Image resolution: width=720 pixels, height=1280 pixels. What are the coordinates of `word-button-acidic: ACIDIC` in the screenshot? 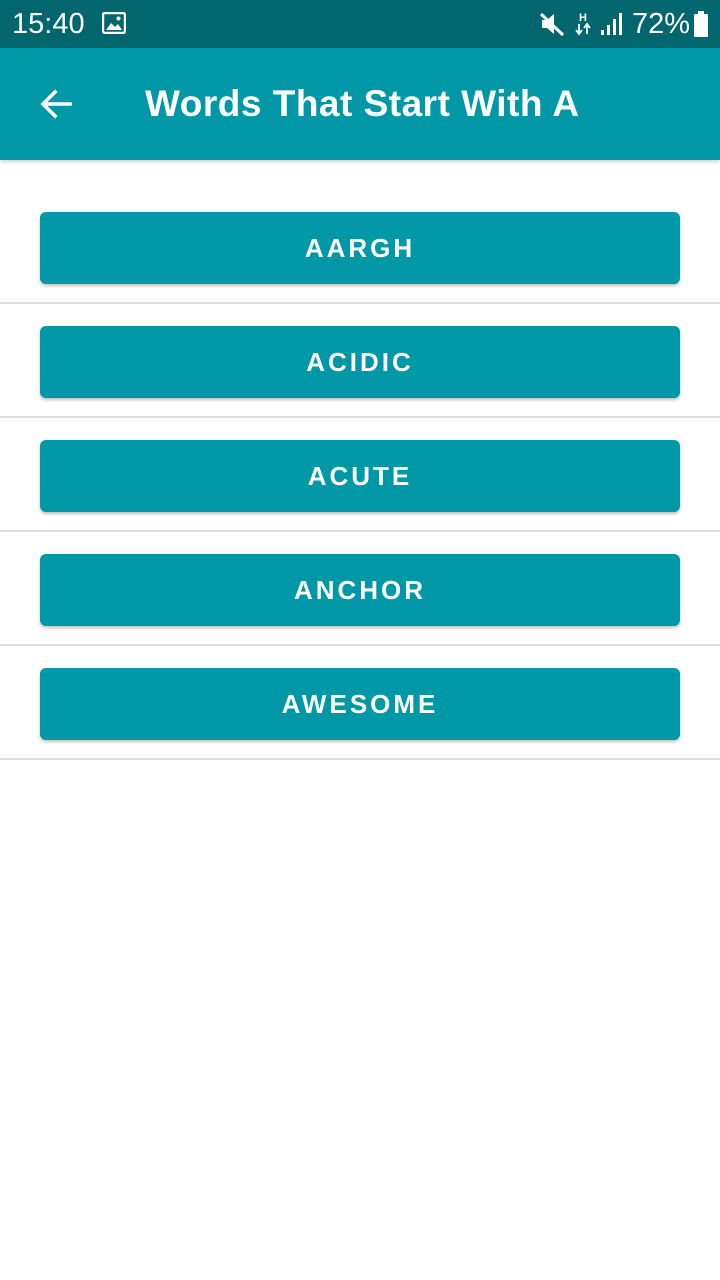 It's located at (360, 362).